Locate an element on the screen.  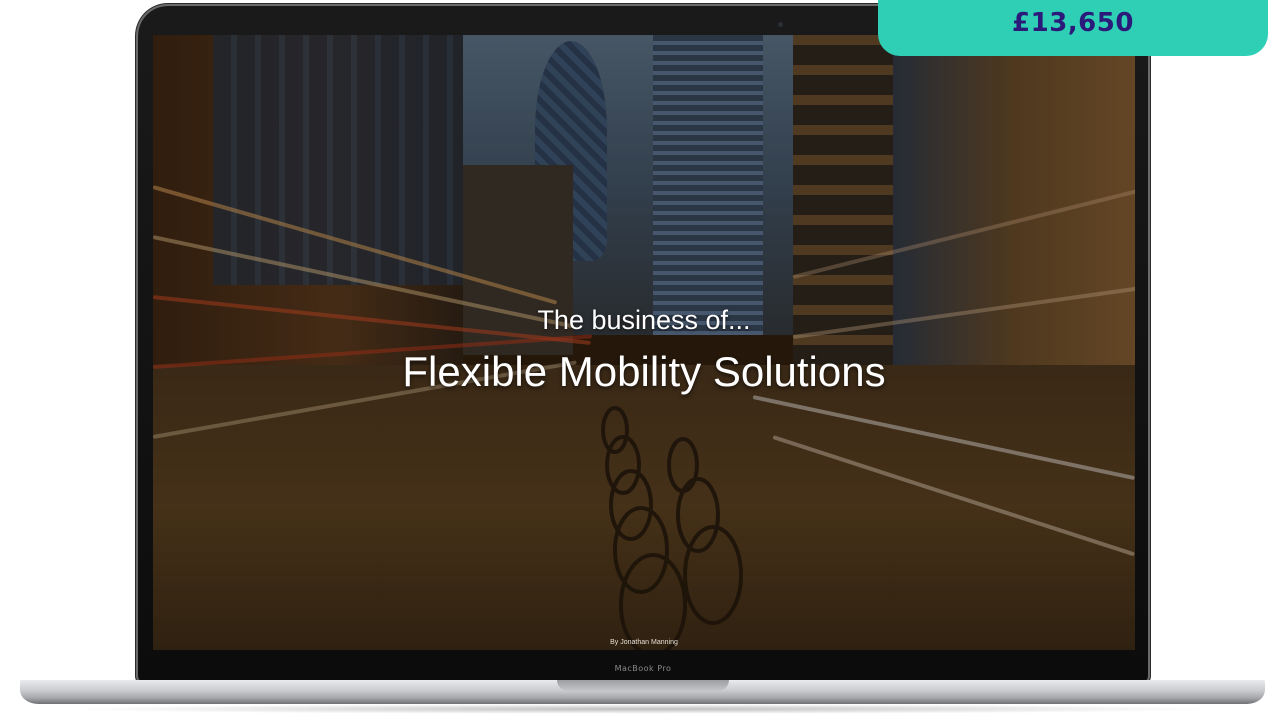
laptop-shadow is located at coordinates (642, 709).